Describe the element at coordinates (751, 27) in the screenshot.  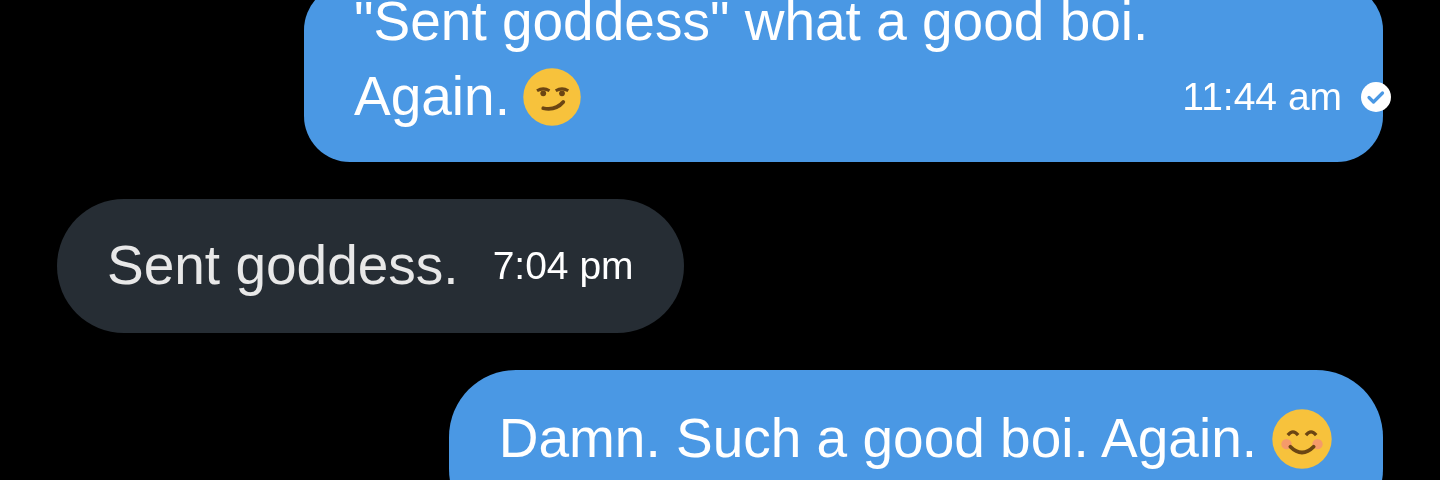
I see `message-text: "Sent goddess" what a good boi.` at that location.